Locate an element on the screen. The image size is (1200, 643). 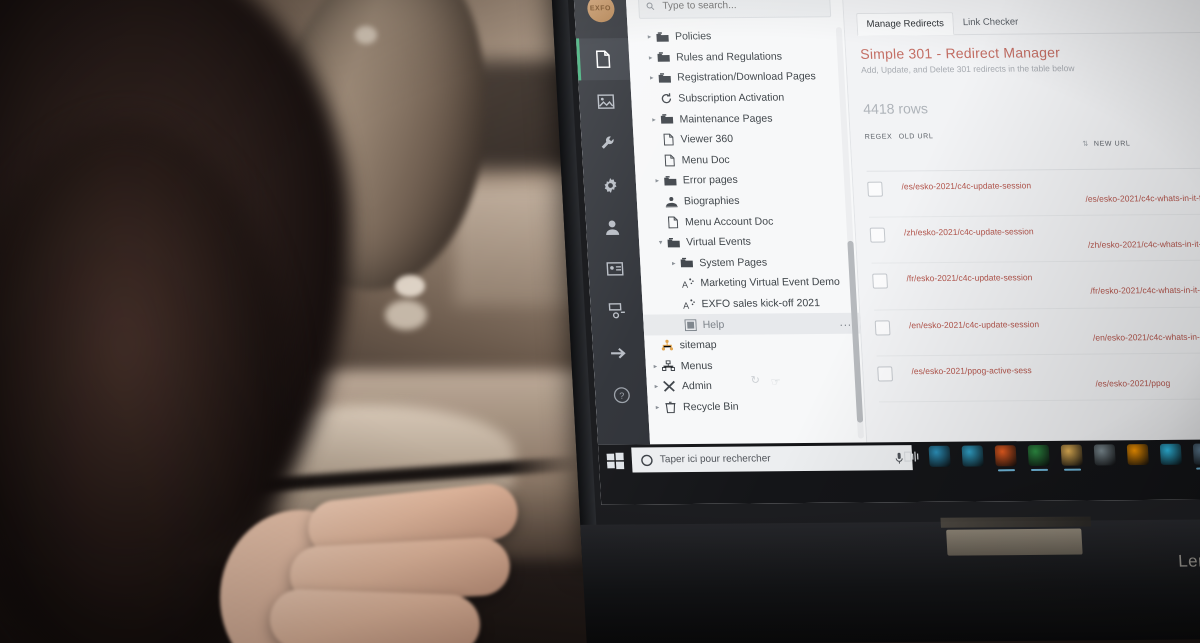
tree-node: A Marketing Virtual Event Demo is located at coordinates (749, 283).